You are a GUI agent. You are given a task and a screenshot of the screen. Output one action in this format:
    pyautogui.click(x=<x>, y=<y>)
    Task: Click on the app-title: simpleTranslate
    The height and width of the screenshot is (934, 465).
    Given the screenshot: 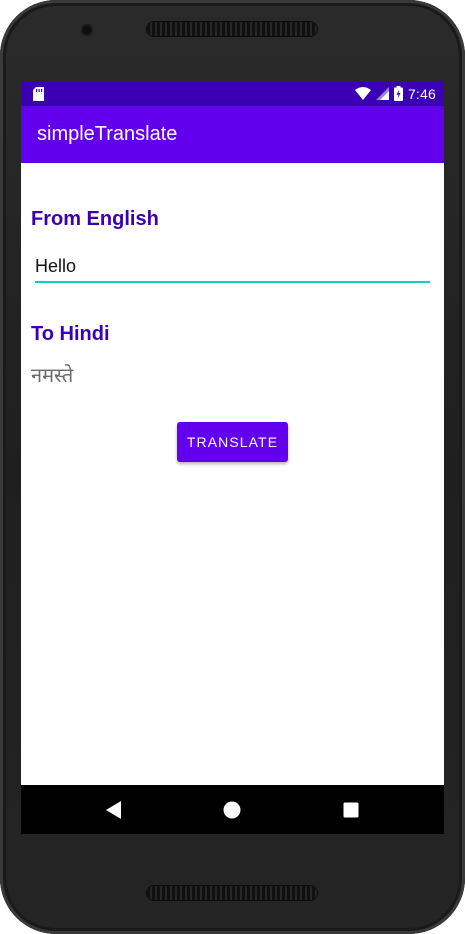 What is the action you would take?
    pyautogui.click(x=107, y=134)
    